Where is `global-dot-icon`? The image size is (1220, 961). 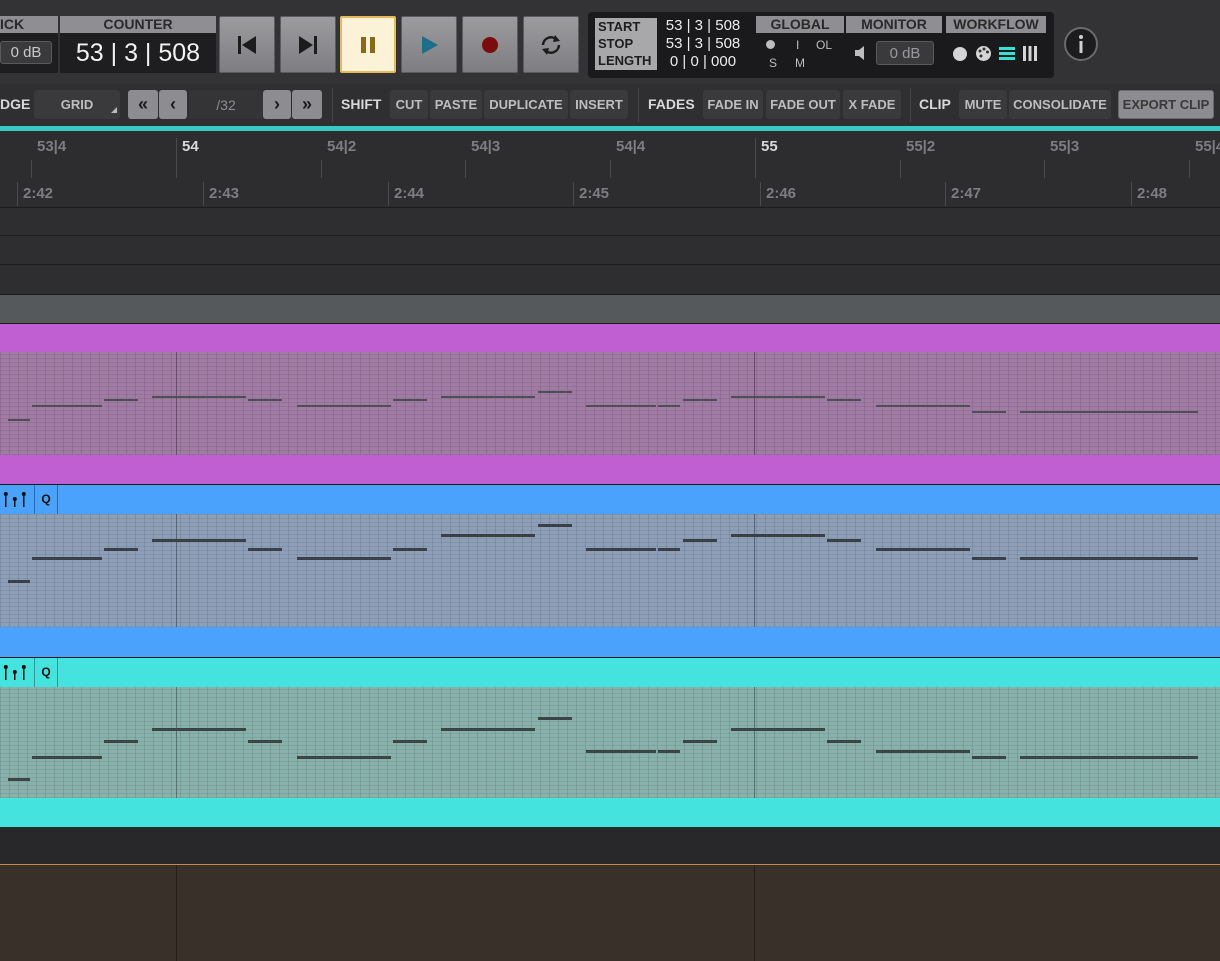 global-dot-icon is located at coordinates (770, 44).